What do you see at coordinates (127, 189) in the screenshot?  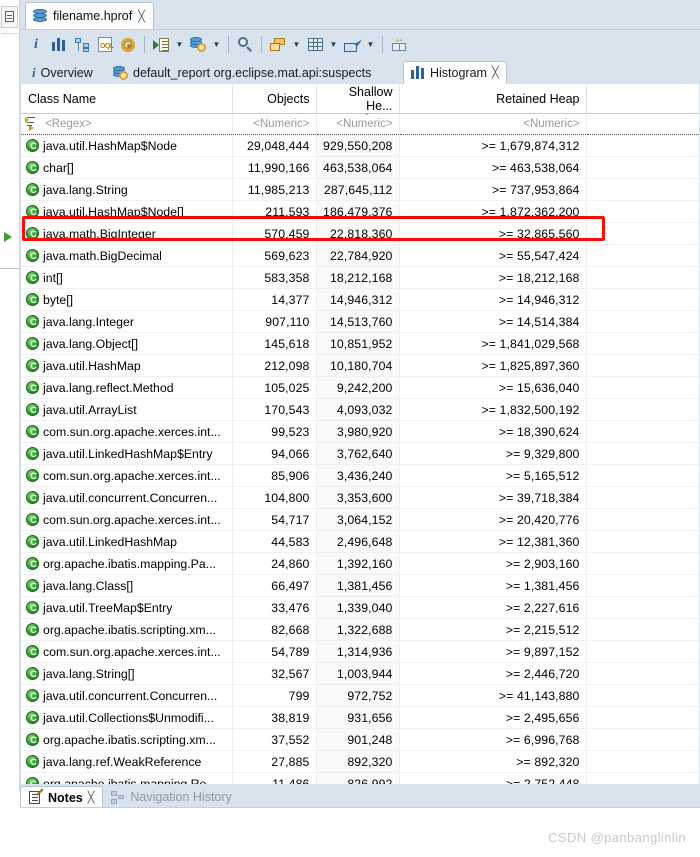 I see `cell-class-name: java.lang.String` at bounding box center [127, 189].